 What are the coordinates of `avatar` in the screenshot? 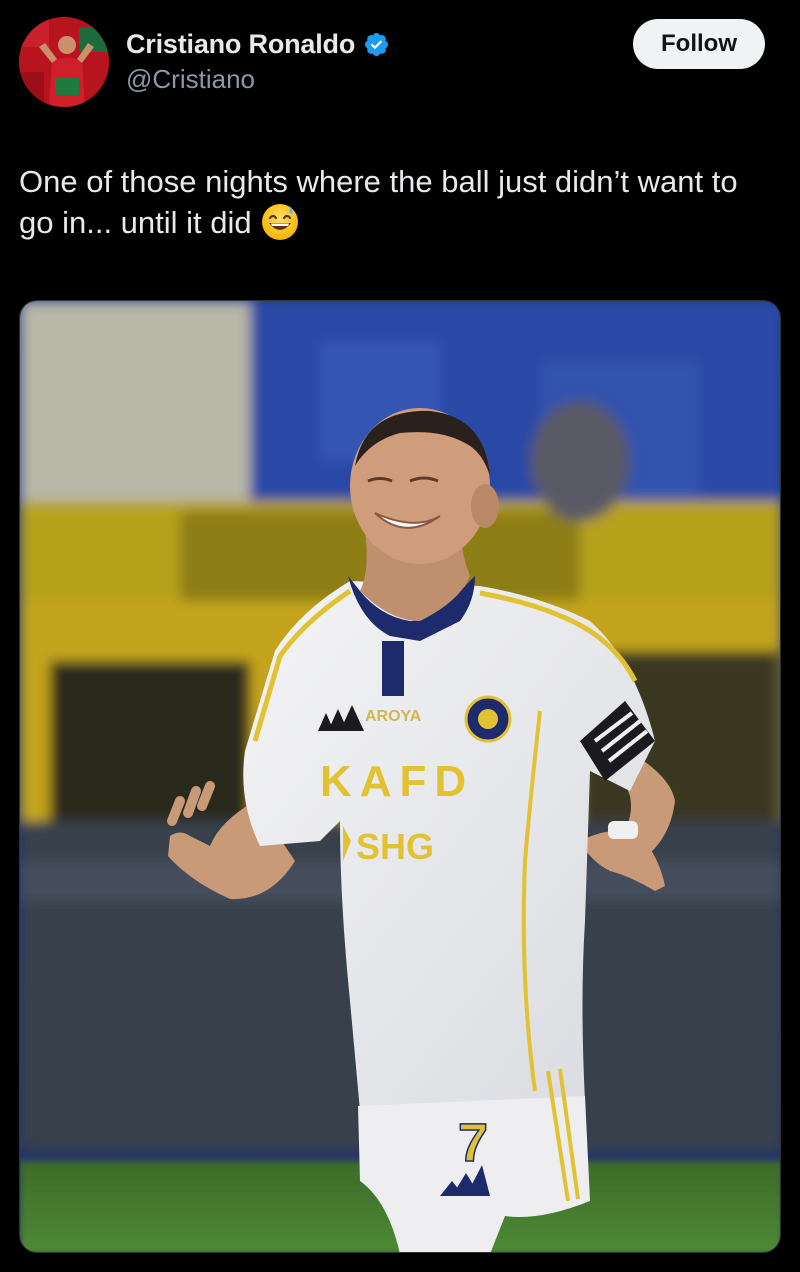 It's located at (64, 62).